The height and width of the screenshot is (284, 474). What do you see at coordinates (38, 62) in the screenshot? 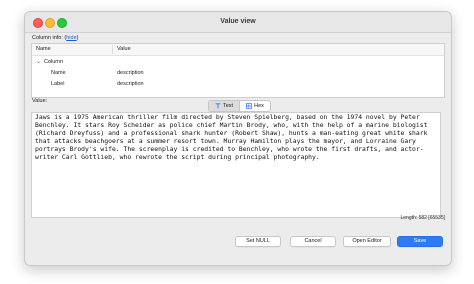
I see `chevron-down-icon: ⌄` at bounding box center [38, 62].